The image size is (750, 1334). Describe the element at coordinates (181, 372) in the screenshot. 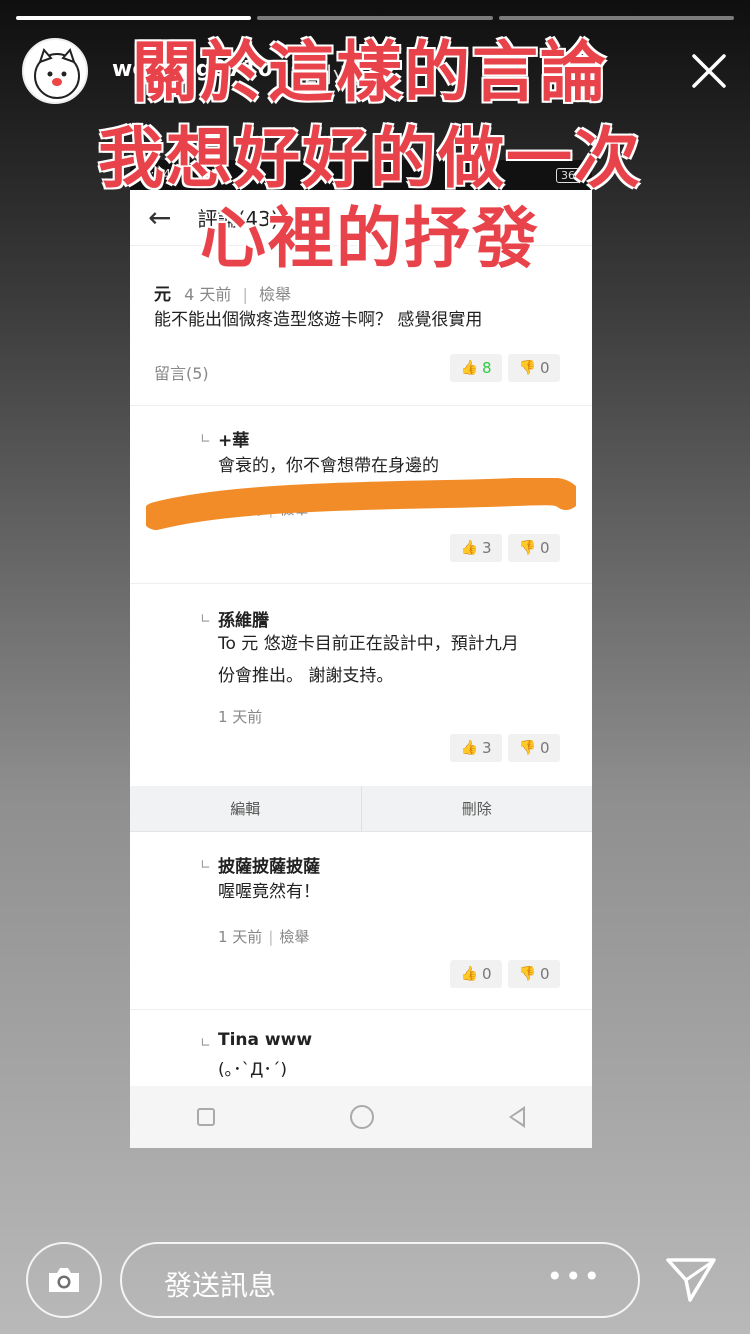

I see `reply-count-link: 留言(5)` at that location.